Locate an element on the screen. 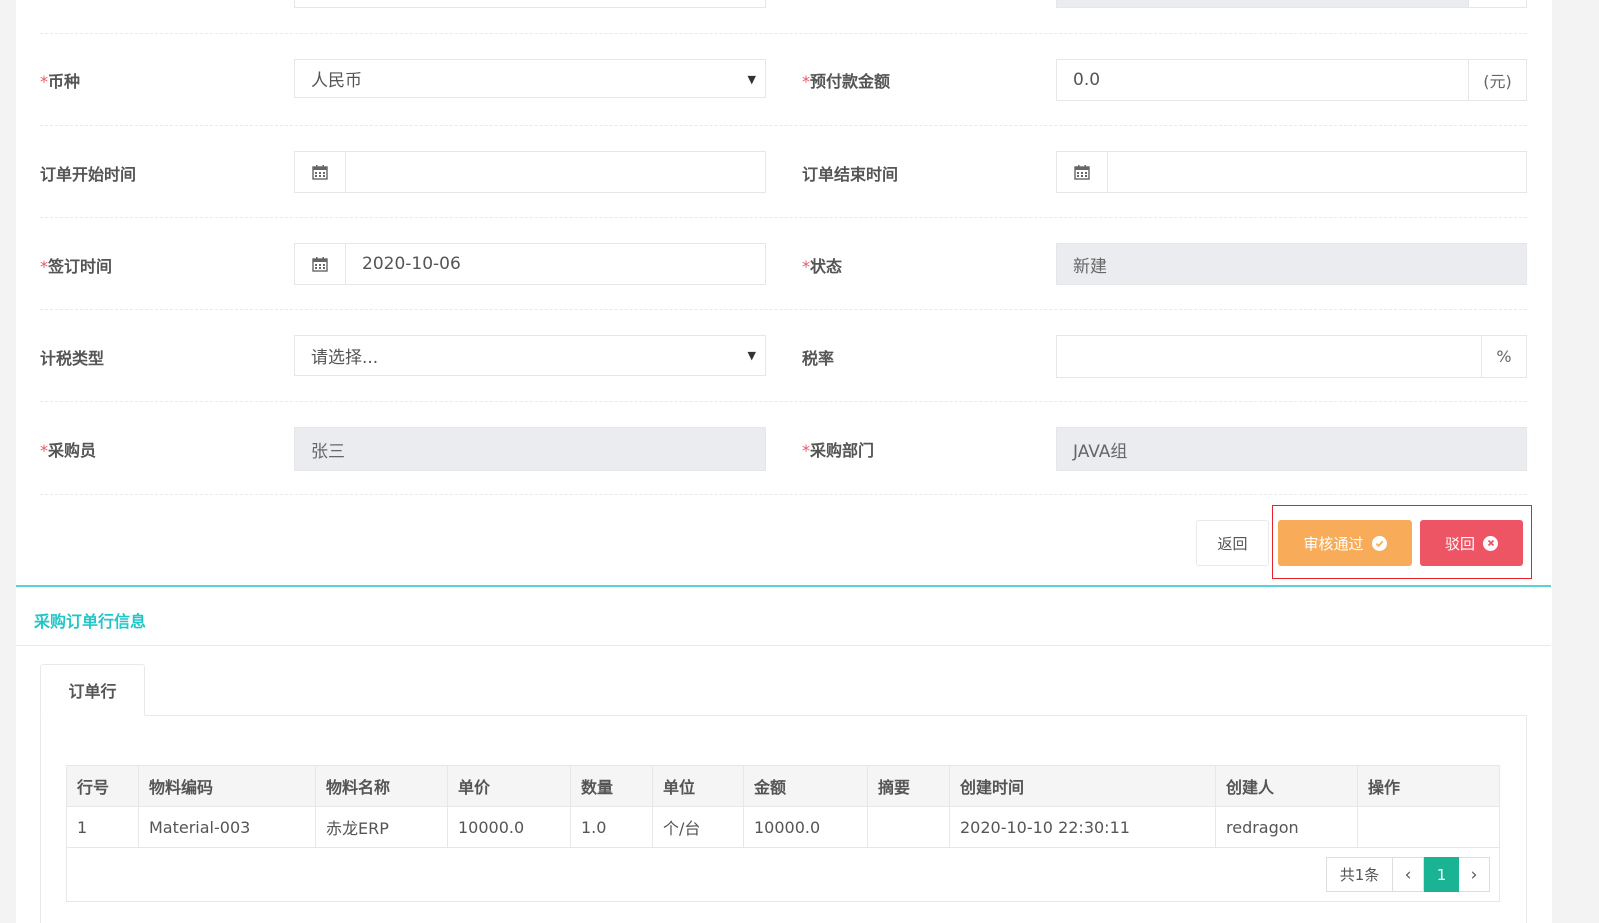 This screenshot has width=1599, height=923. pagination: 共1条 ‹ 1 › is located at coordinates (1408, 874).